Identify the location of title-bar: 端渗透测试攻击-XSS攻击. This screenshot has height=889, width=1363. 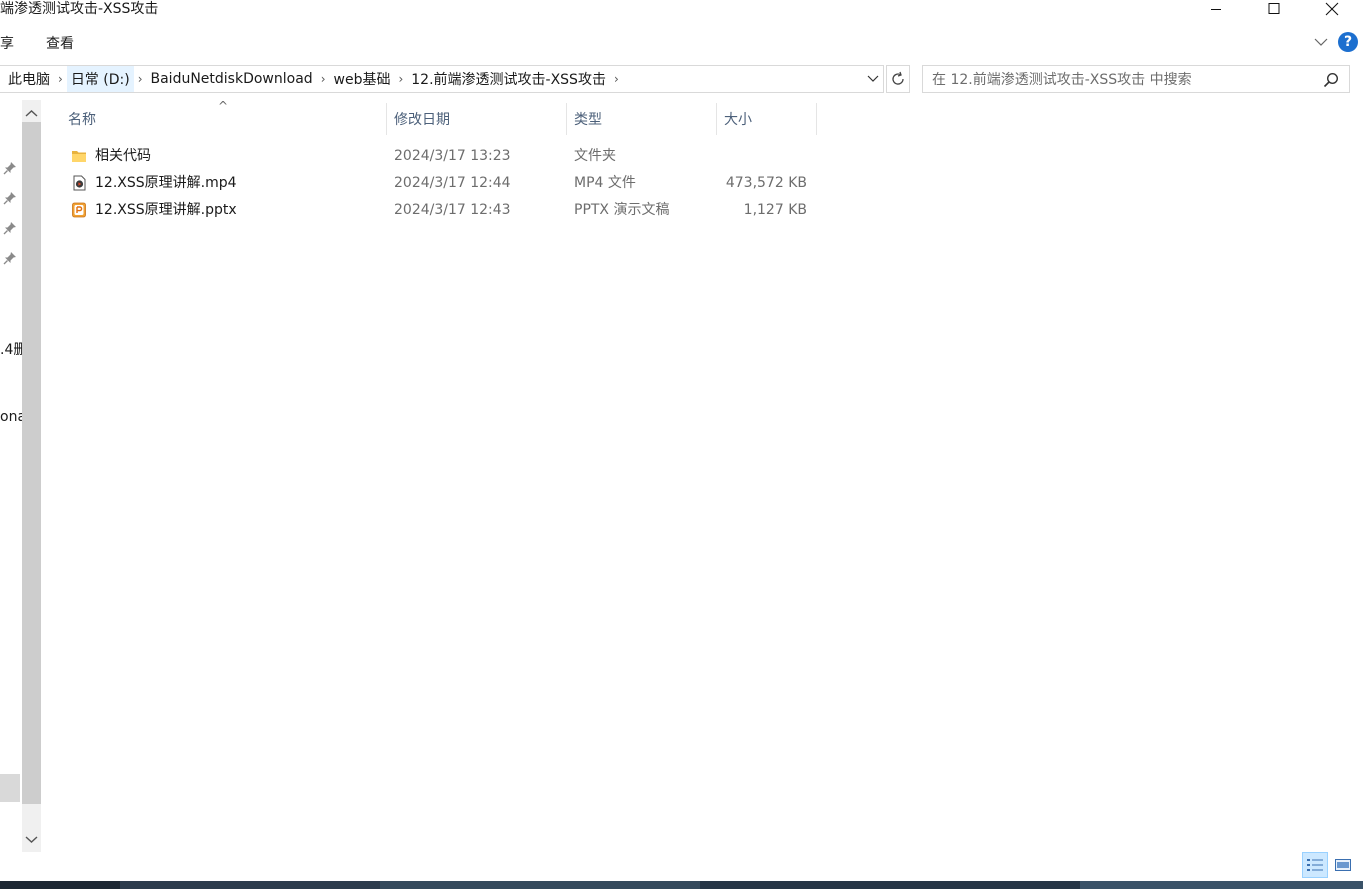
(681, 10).